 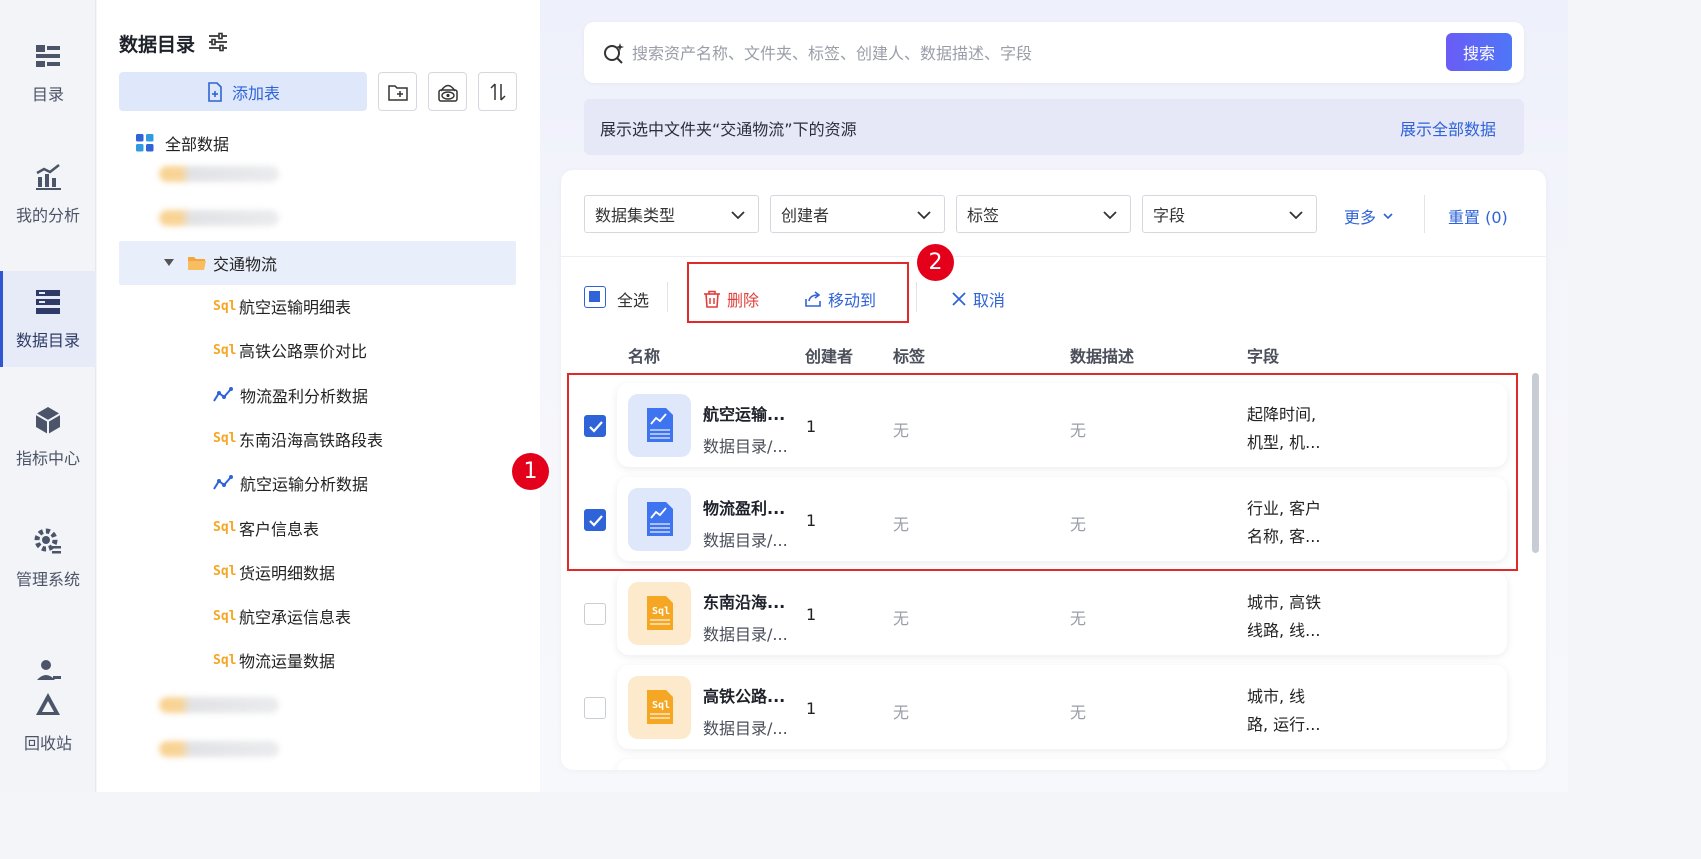 What do you see at coordinates (857, 214) in the screenshot?
I see `filter-creator: 创建者` at bounding box center [857, 214].